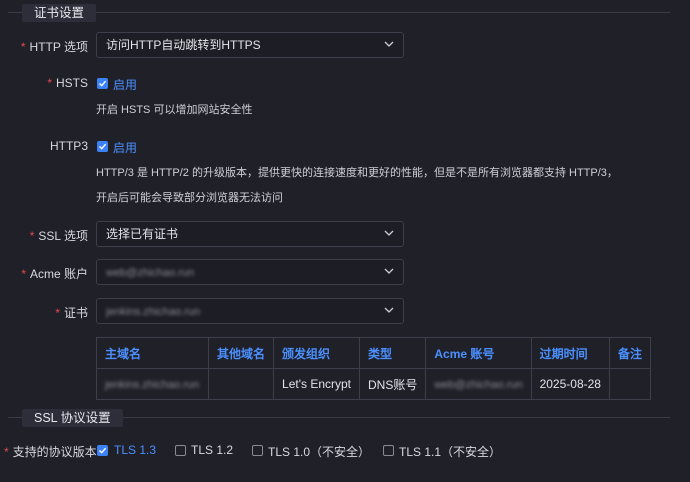 The width and height of the screenshot is (690, 482). Describe the element at coordinates (629, 353) in the screenshot. I see `column-header: 备注` at that location.